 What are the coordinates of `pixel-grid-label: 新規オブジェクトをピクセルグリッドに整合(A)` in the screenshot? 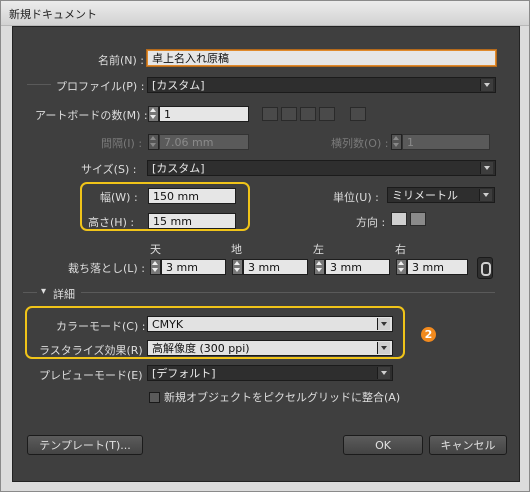 It's located at (282, 397).